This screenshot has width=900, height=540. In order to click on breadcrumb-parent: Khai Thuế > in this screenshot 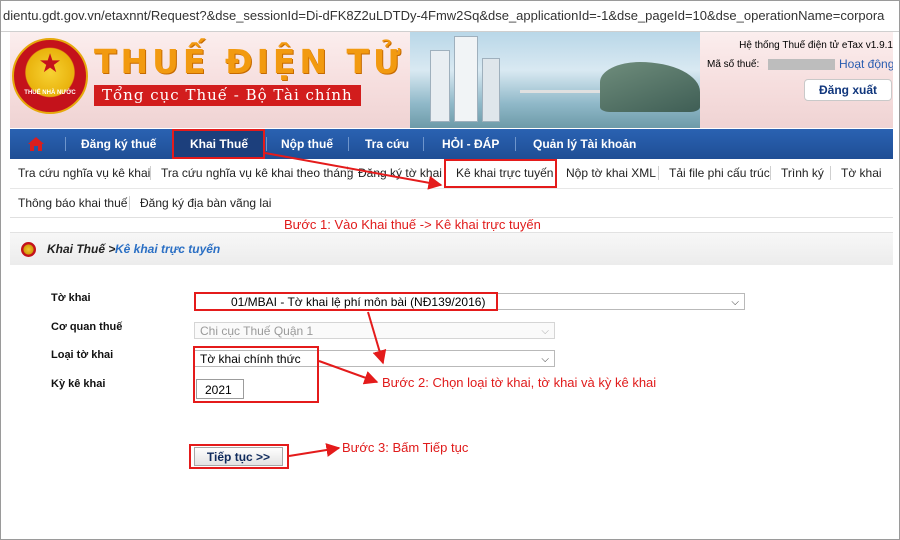, I will do `click(81, 249)`.